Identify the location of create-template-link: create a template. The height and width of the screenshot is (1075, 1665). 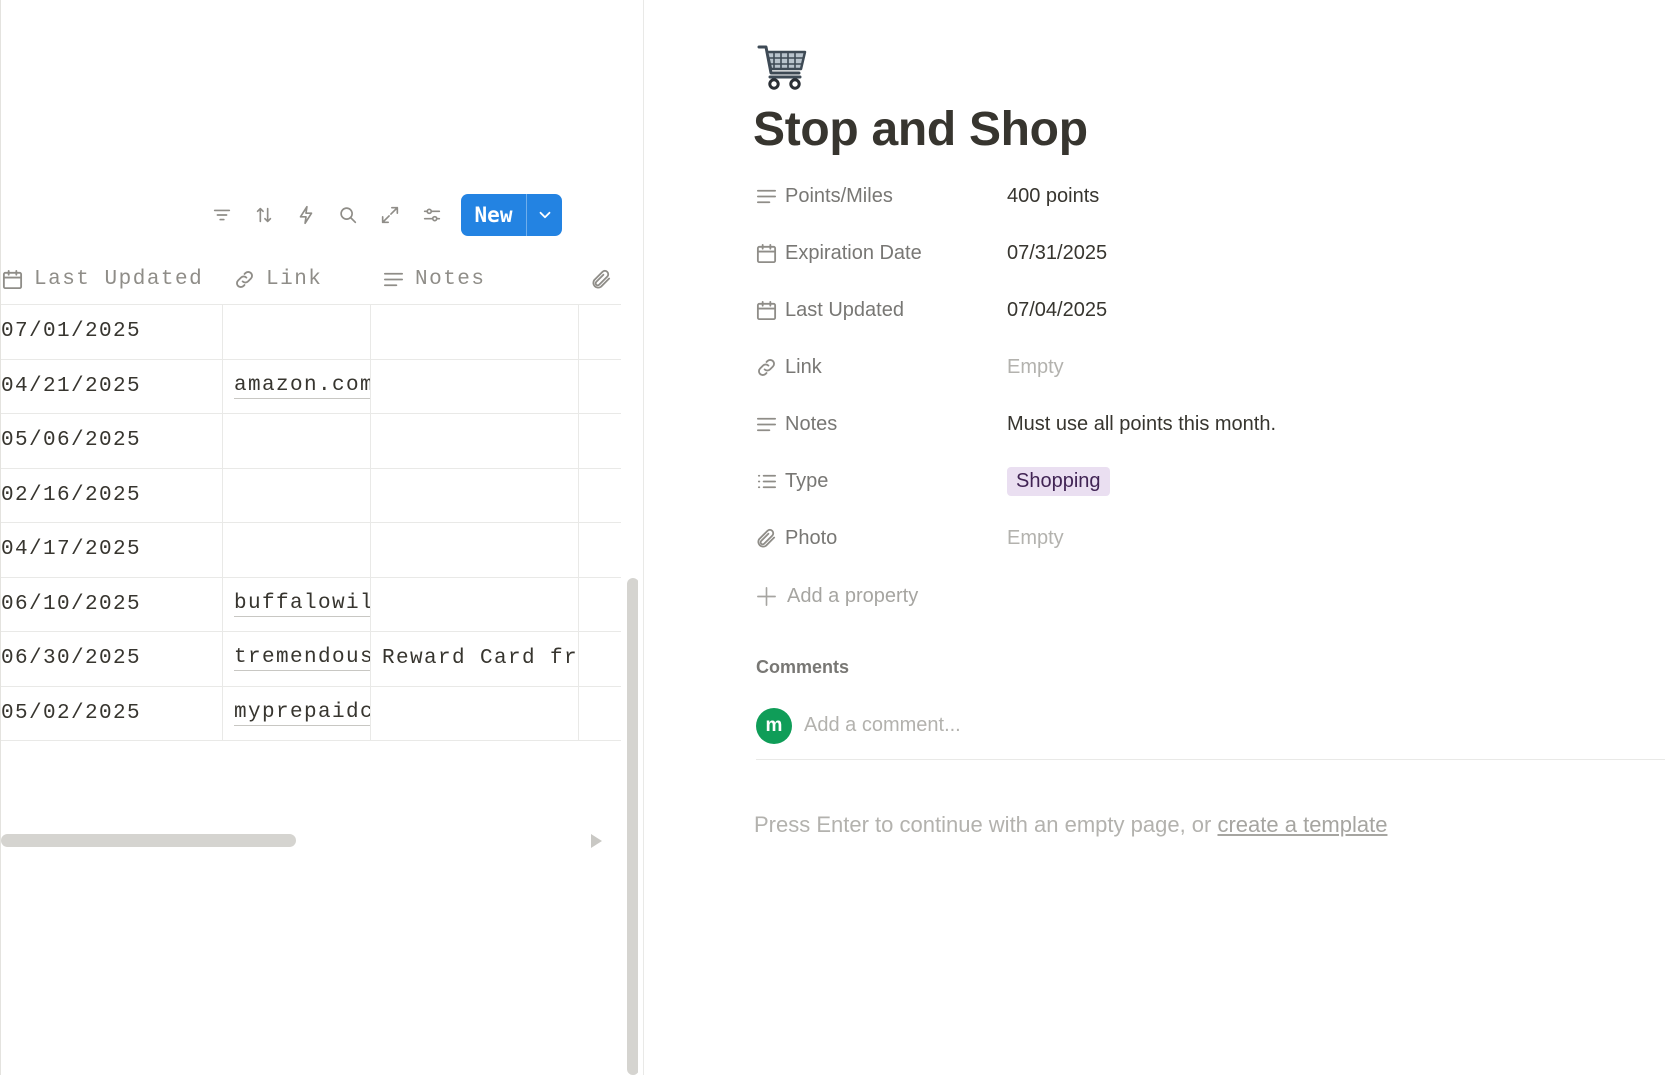
(1302, 824).